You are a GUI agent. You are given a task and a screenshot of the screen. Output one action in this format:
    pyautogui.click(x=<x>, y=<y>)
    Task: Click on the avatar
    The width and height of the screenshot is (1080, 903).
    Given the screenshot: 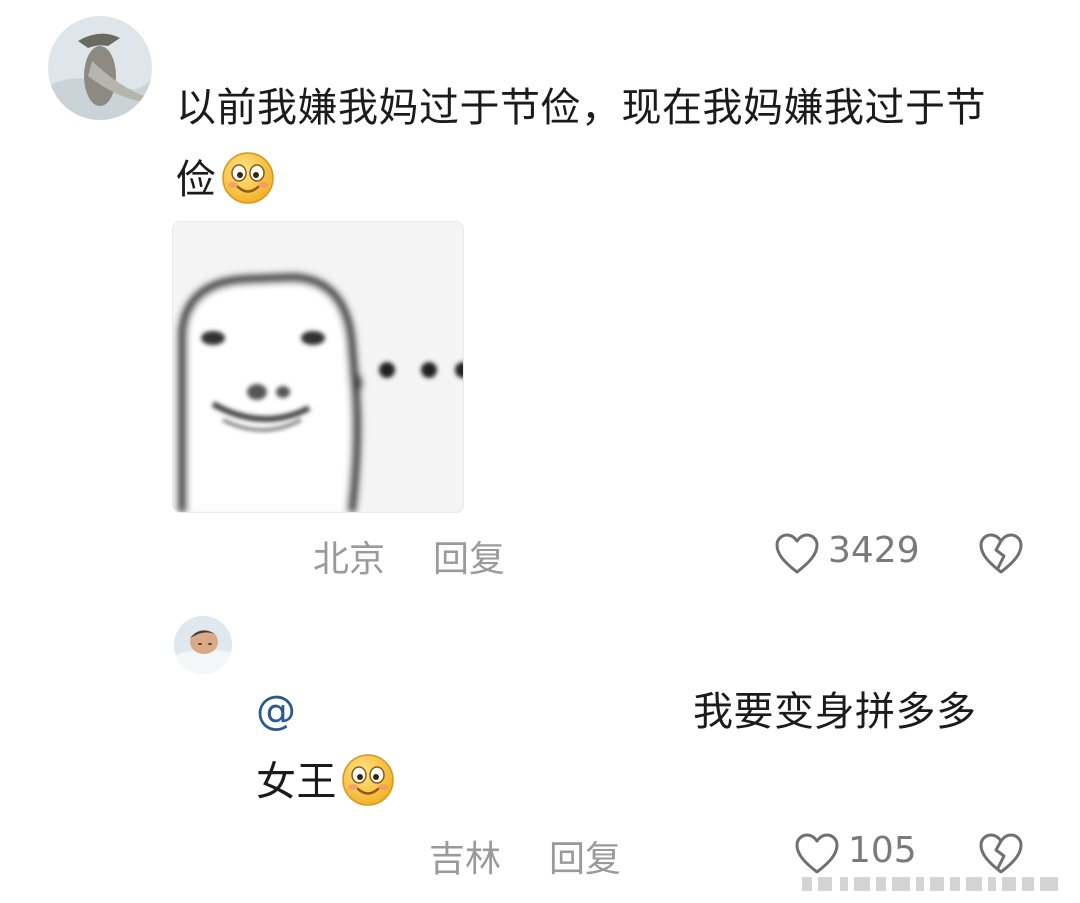 What is the action you would take?
    pyautogui.click(x=100, y=68)
    